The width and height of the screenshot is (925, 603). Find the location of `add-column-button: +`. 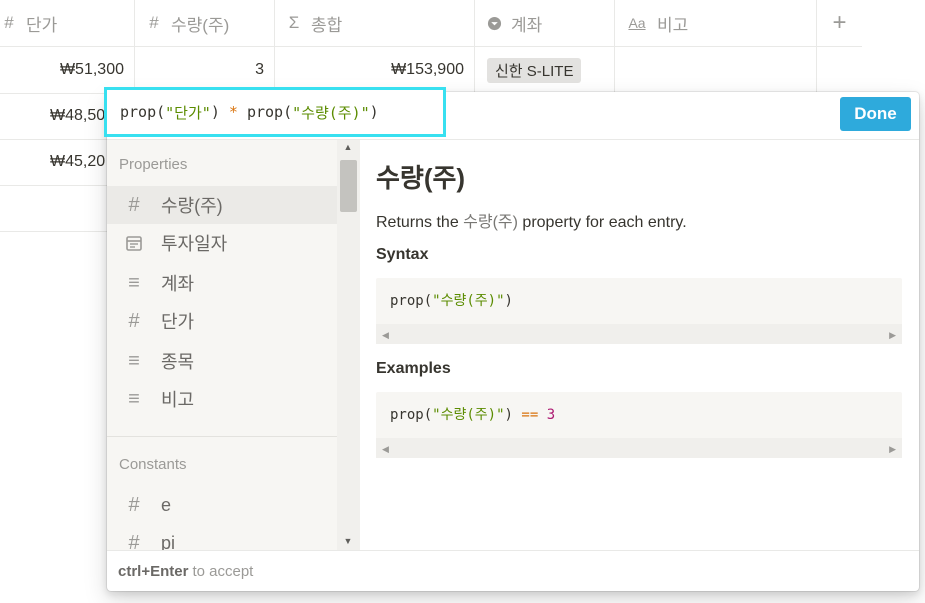

add-column-button: + is located at coordinates (839, 23).